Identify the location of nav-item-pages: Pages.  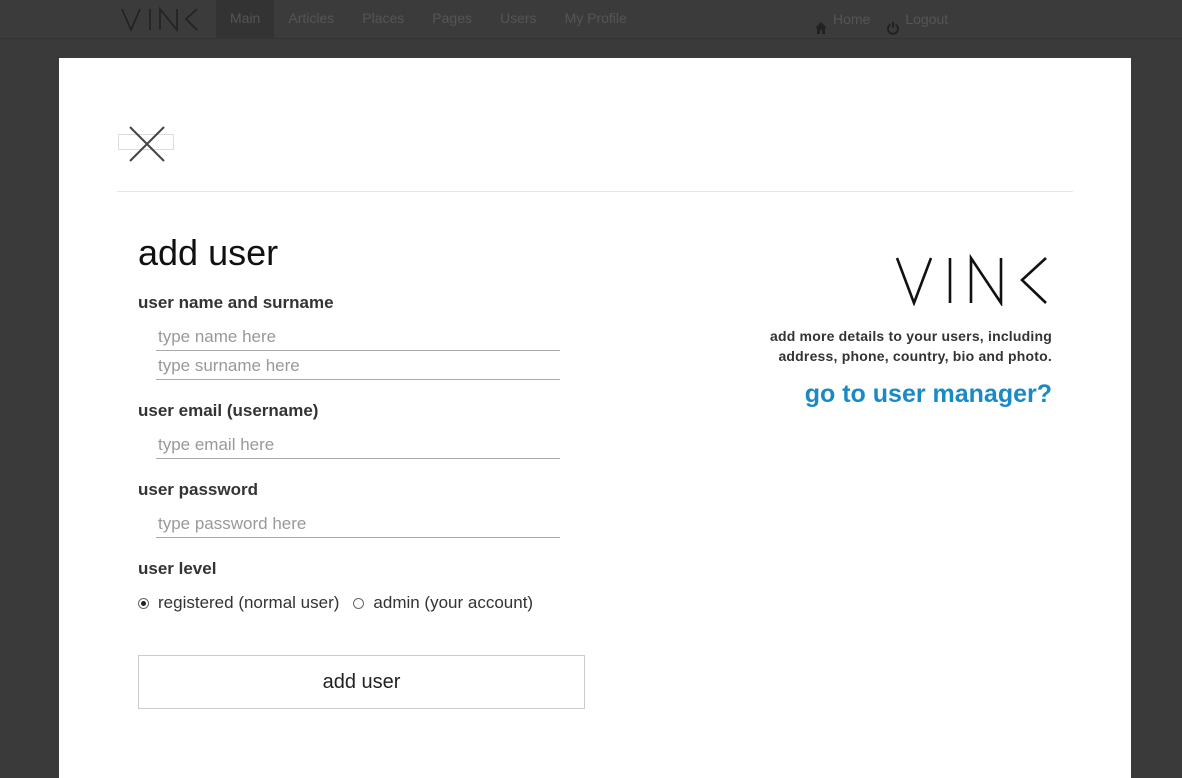
(452, 19).